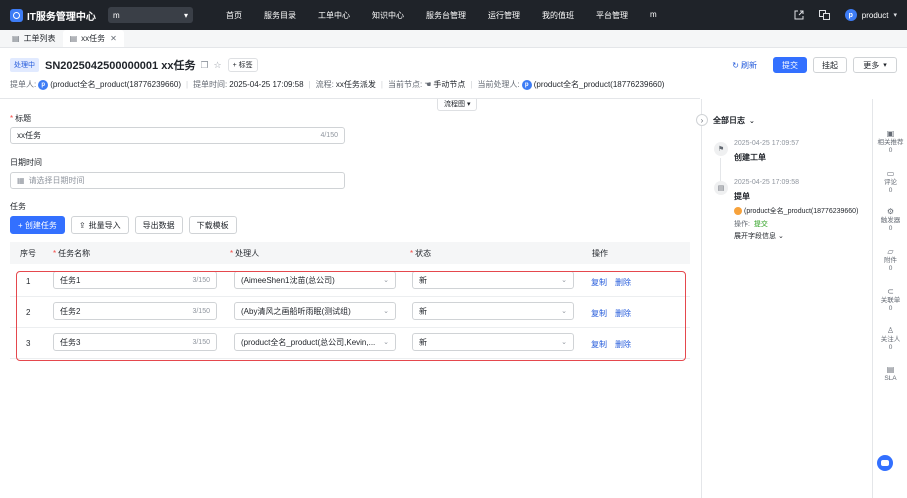 The height and width of the screenshot is (498, 907). What do you see at coordinates (457, 105) in the screenshot?
I see `flowchart-toggle: 流程图 ▾` at bounding box center [457, 105].